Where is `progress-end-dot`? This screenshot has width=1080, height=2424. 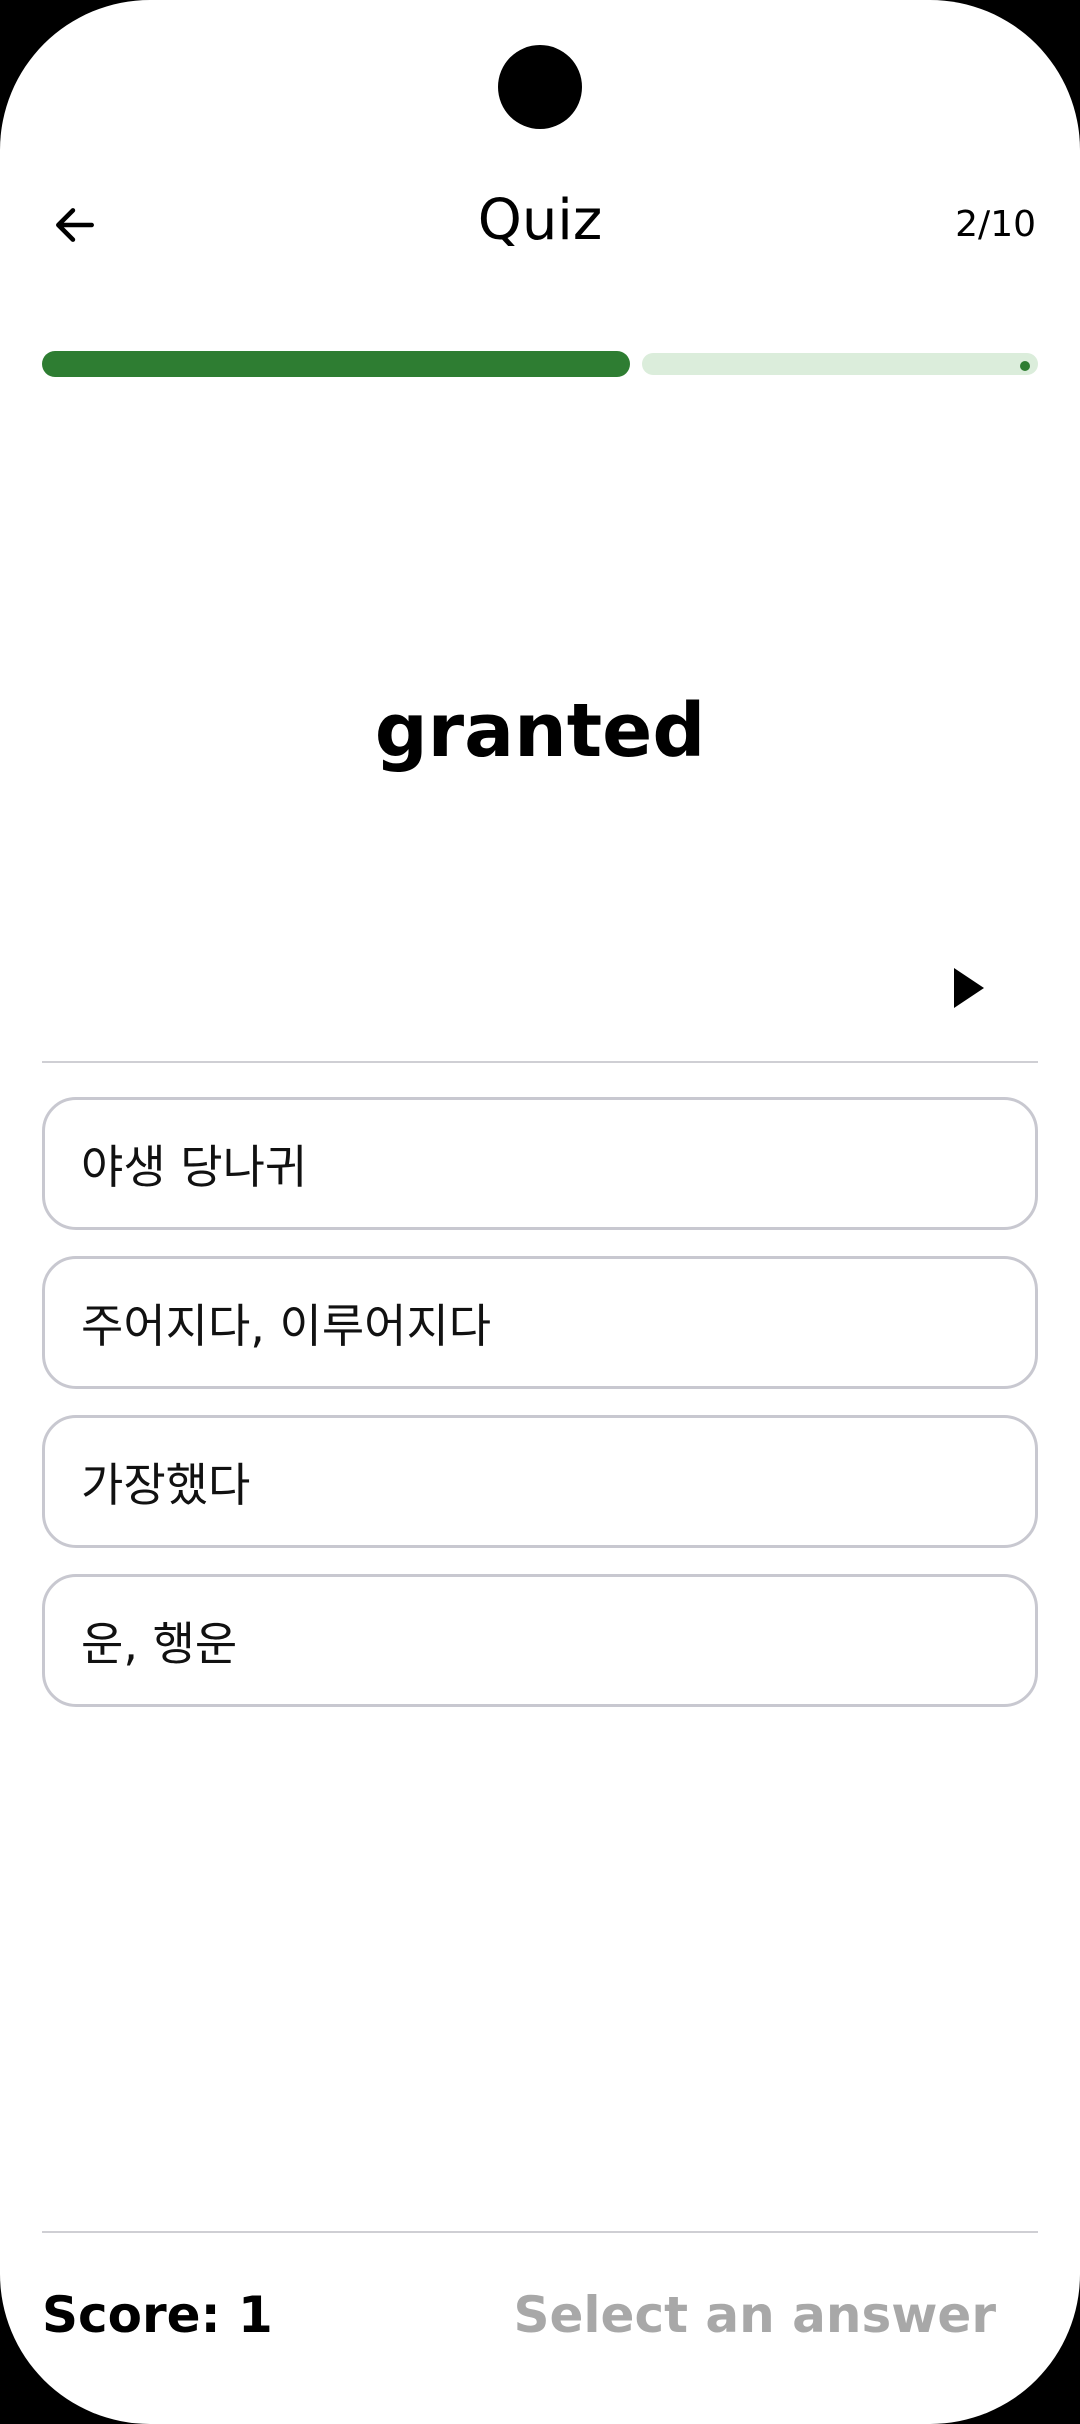
progress-end-dot is located at coordinates (1025, 366).